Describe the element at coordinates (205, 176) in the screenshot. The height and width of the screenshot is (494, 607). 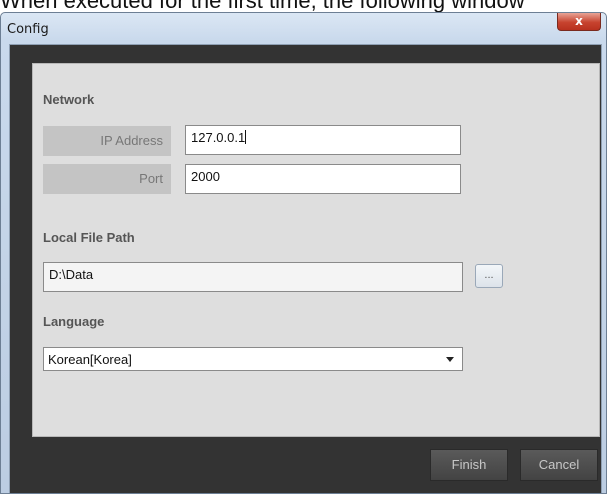
I see `port-value: 2000` at that location.